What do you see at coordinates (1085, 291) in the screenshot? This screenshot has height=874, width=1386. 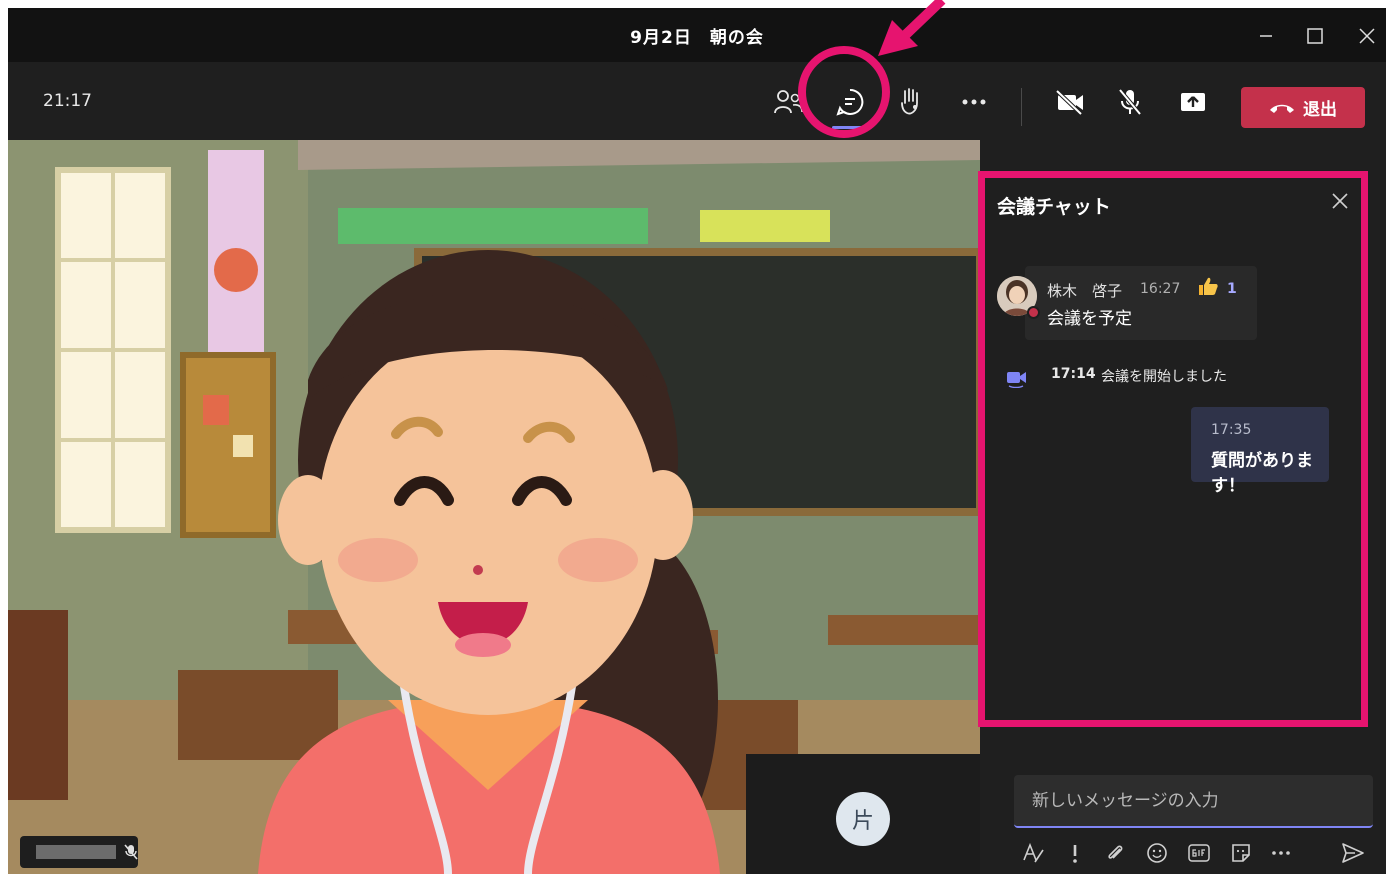 I see `message-sender: 株木 啓子` at bounding box center [1085, 291].